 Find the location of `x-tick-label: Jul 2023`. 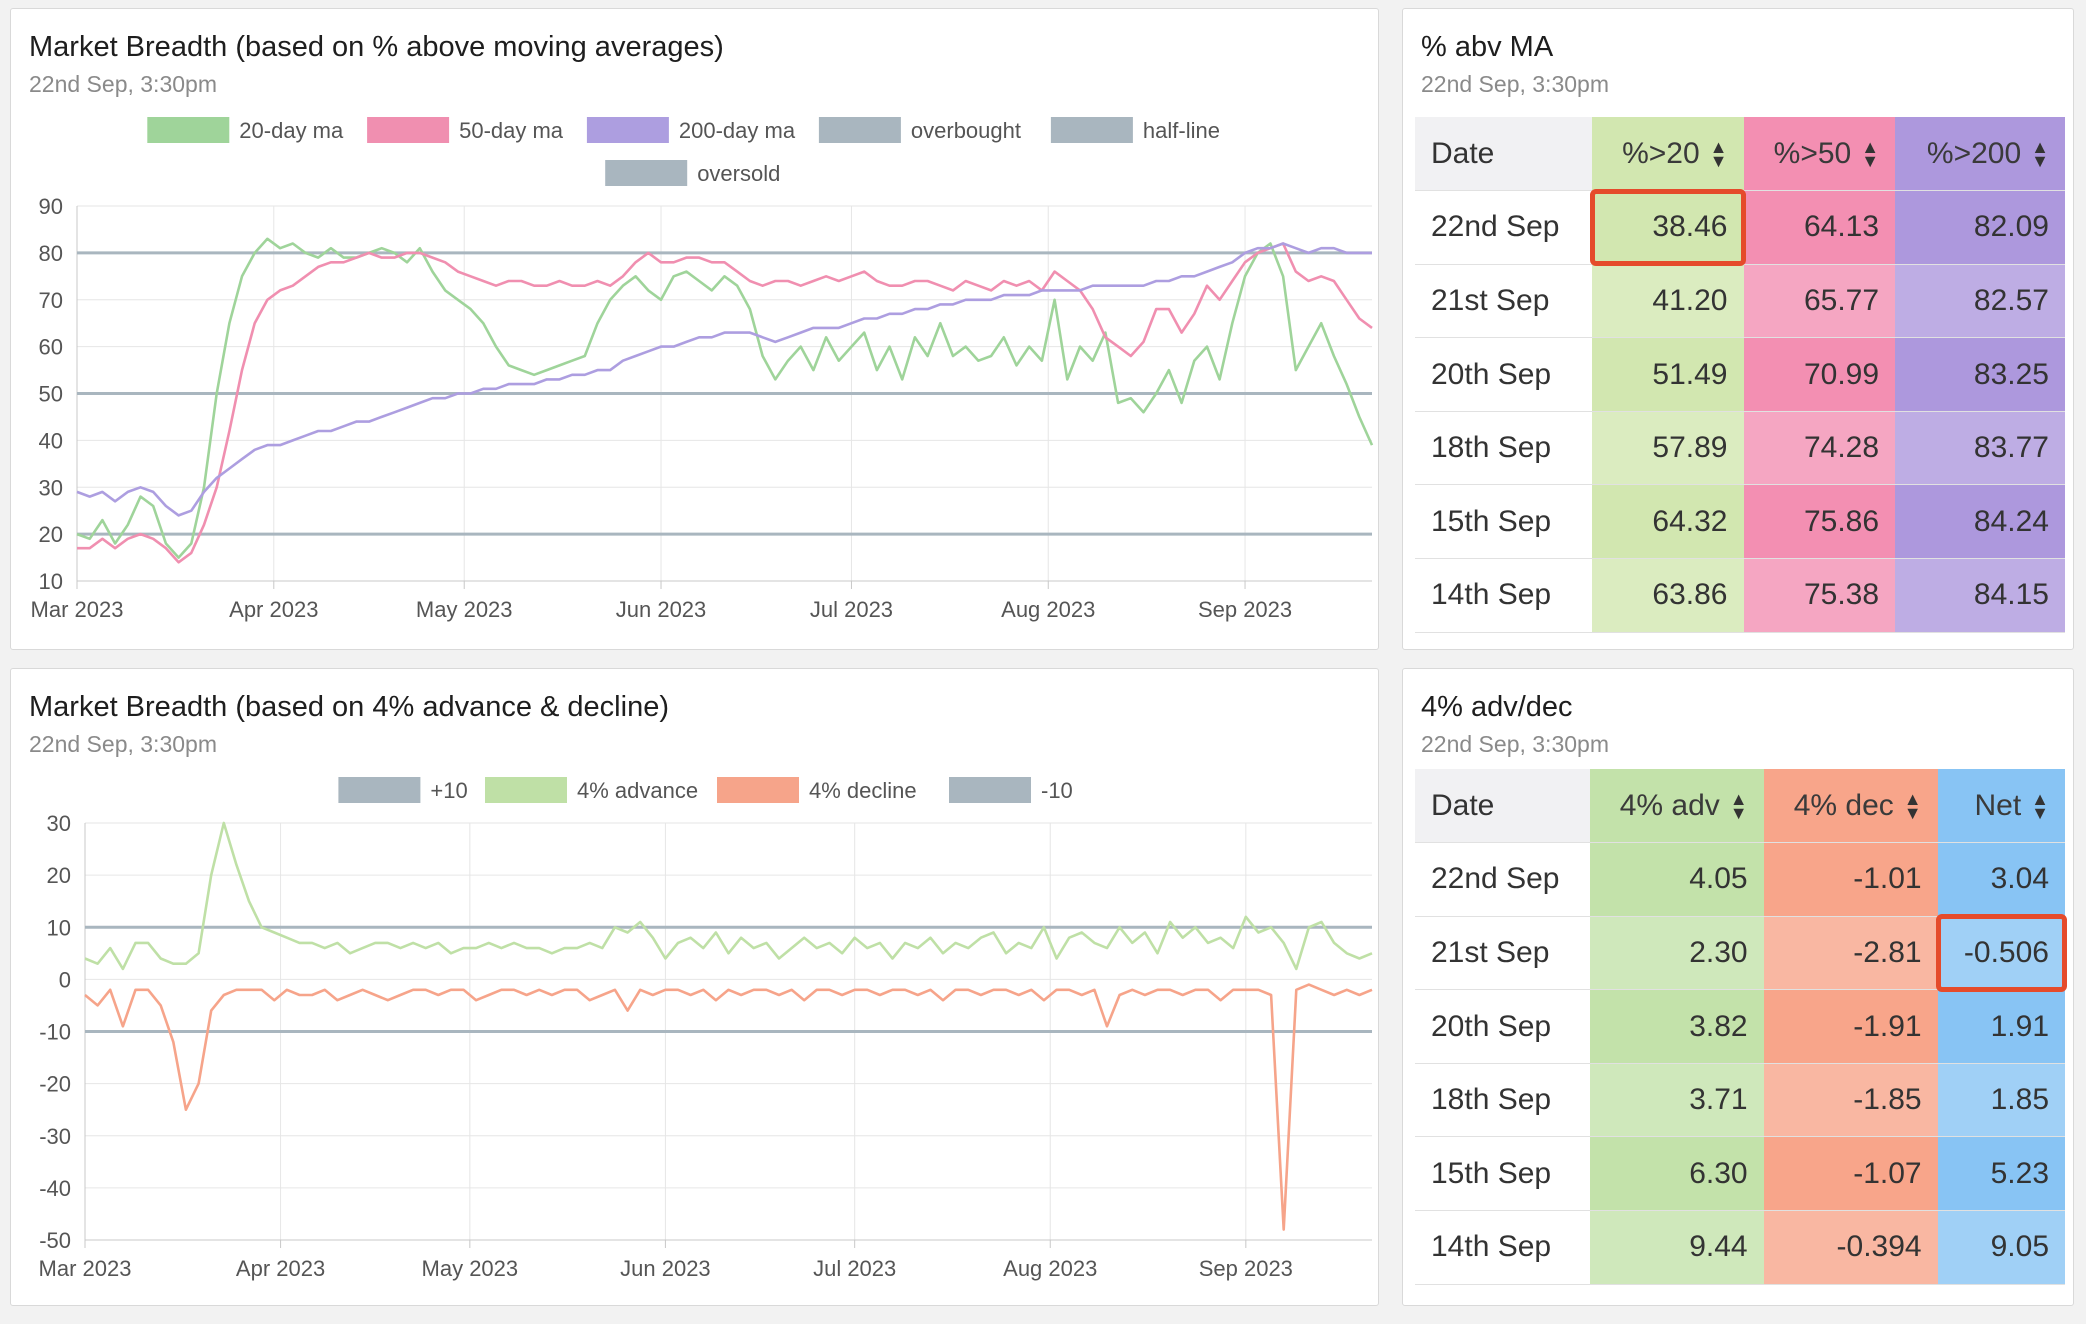

x-tick-label: Jul 2023 is located at coordinates (854, 1268).